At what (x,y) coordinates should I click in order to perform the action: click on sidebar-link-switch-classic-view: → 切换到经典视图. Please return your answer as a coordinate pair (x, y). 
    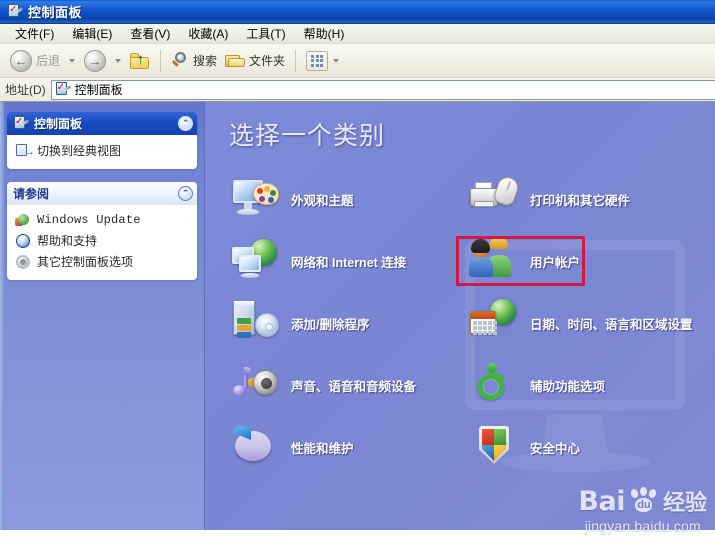
    Looking at the image, I should click on (103, 150).